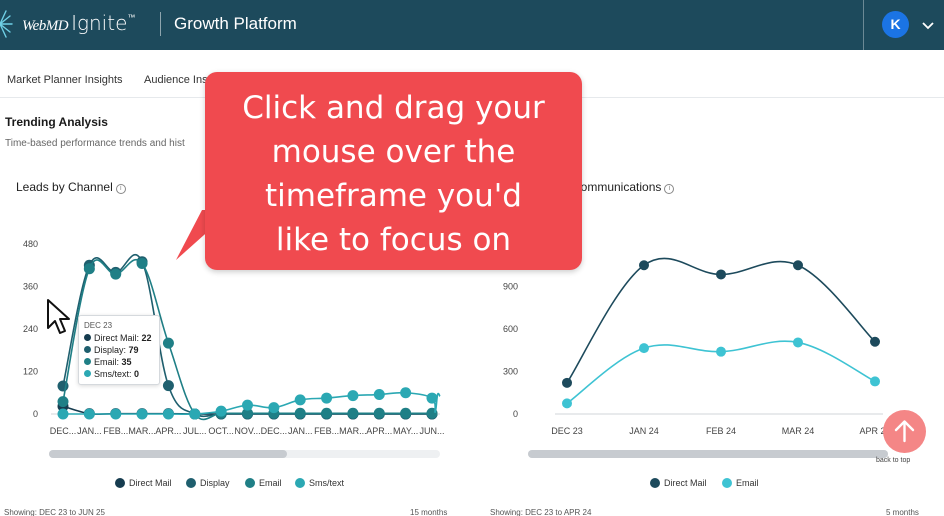 The width and height of the screenshot is (944, 516). I want to click on callout-line: like to focus on, so click(393, 240).